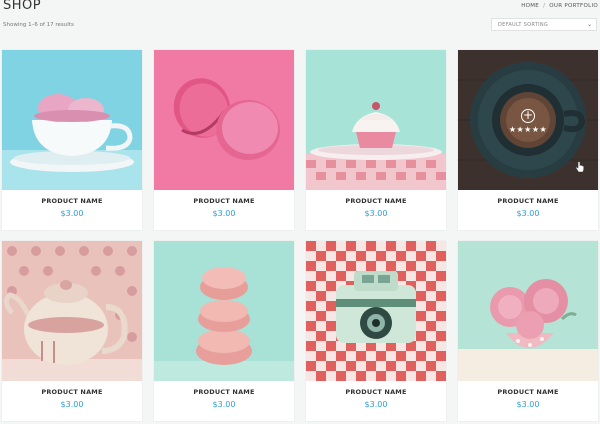 The image size is (600, 424). What do you see at coordinates (224, 311) in the screenshot?
I see `macaron-stack-image` at bounding box center [224, 311].